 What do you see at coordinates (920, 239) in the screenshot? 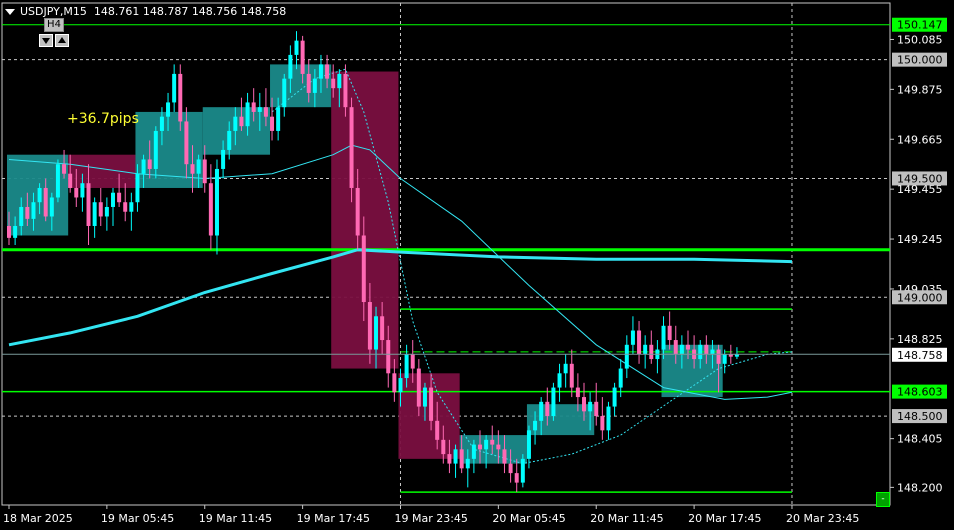
I see `price-tick-label: 149.245` at bounding box center [920, 239].